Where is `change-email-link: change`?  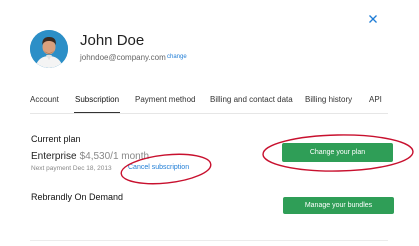 change-email-link: change is located at coordinates (177, 57).